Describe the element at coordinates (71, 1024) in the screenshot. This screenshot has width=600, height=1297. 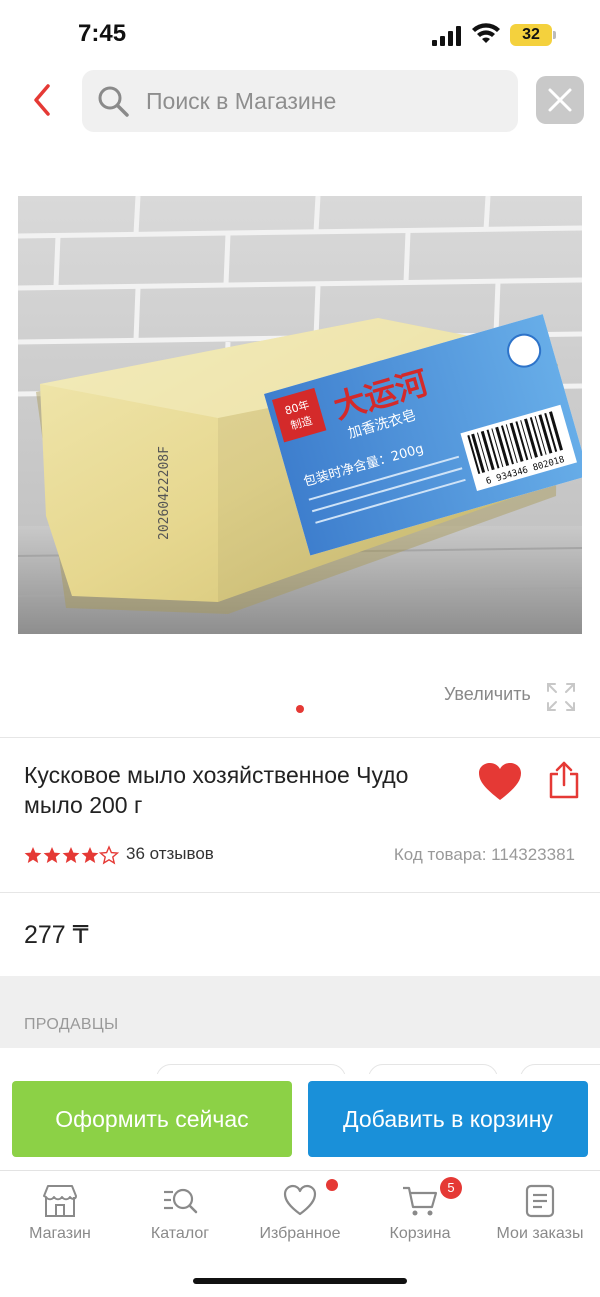
I see `sellers-title: ПРОДАВЦЫ` at that location.